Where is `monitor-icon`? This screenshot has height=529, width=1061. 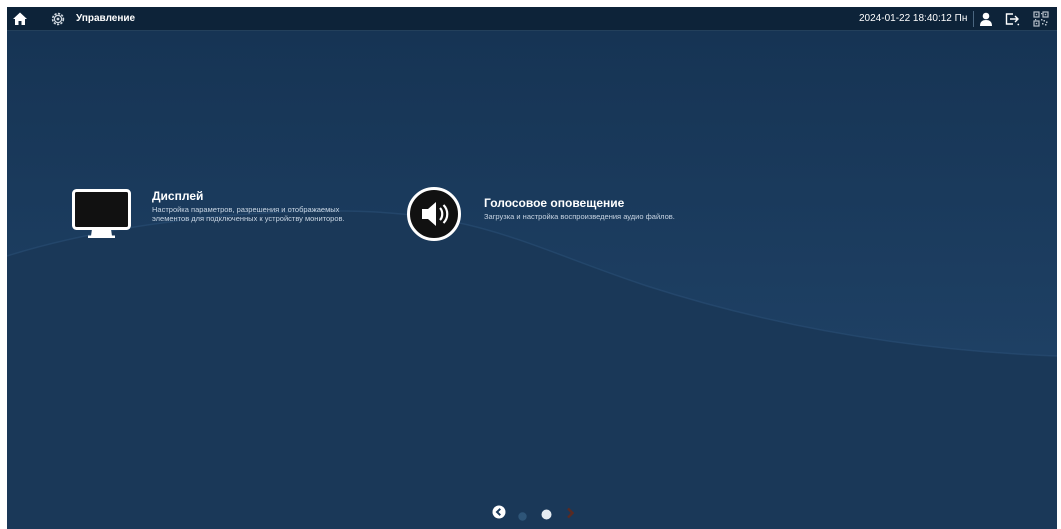 monitor-icon is located at coordinates (102, 214).